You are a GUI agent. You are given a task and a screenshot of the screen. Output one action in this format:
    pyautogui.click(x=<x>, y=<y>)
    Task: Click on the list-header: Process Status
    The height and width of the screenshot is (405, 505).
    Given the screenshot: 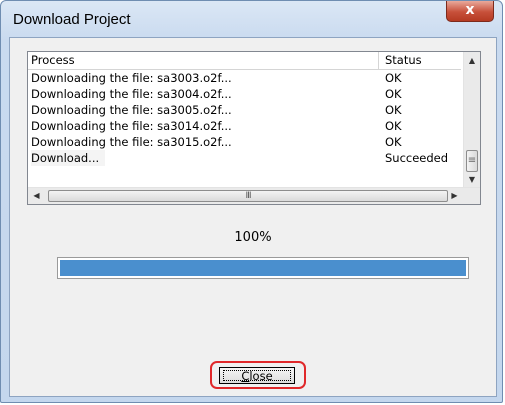 What is the action you would take?
    pyautogui.click(x=244, y=61)
    